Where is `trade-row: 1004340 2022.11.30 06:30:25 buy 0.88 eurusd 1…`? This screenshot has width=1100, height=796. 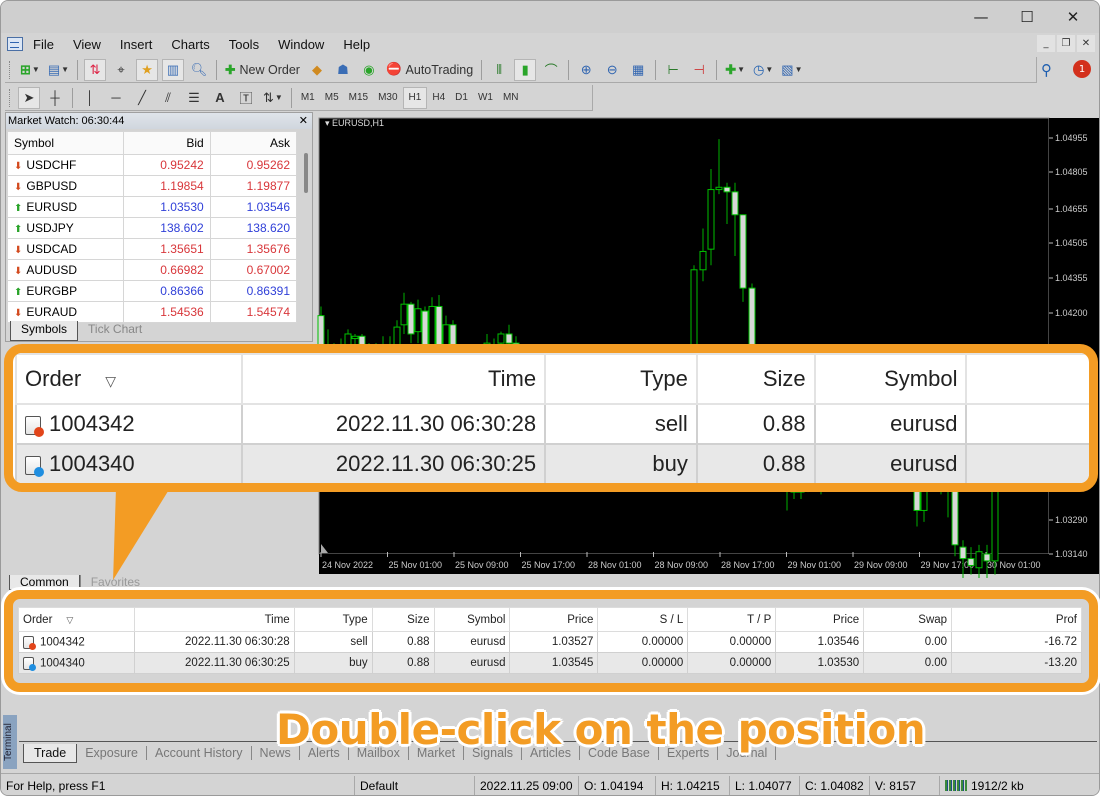 trade-row: 1004340 2022.11.30 06:30:25 buy 0.88 eurusd 1… is located at coordinates (550, 663).